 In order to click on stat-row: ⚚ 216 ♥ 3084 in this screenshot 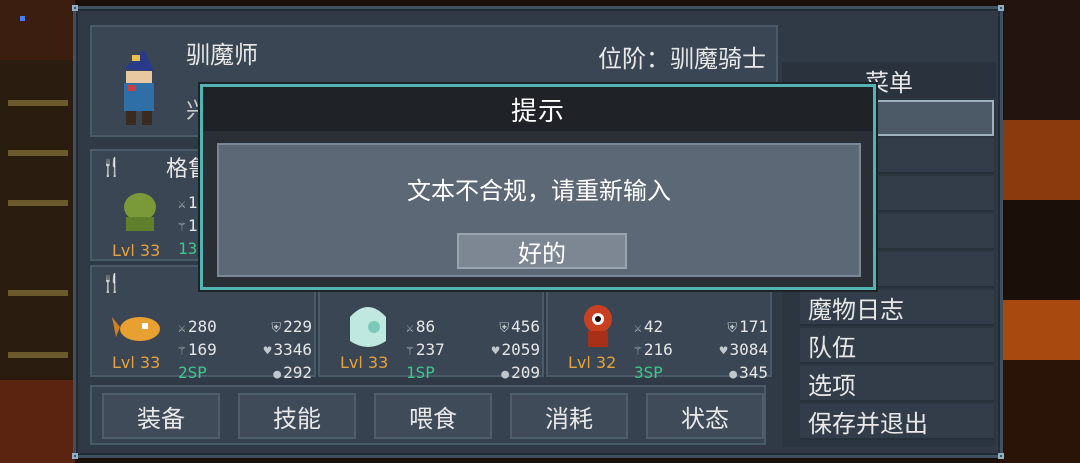, I will do `click(701, 349)`.